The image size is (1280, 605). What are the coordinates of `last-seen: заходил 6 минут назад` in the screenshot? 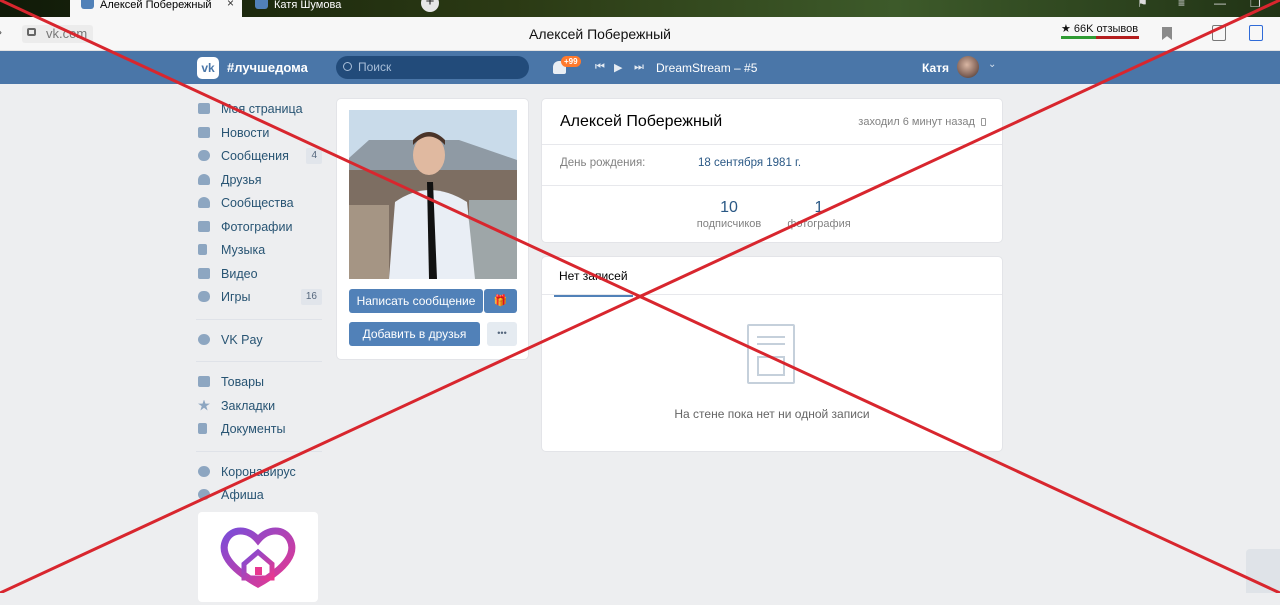 It's located at (922, 122).